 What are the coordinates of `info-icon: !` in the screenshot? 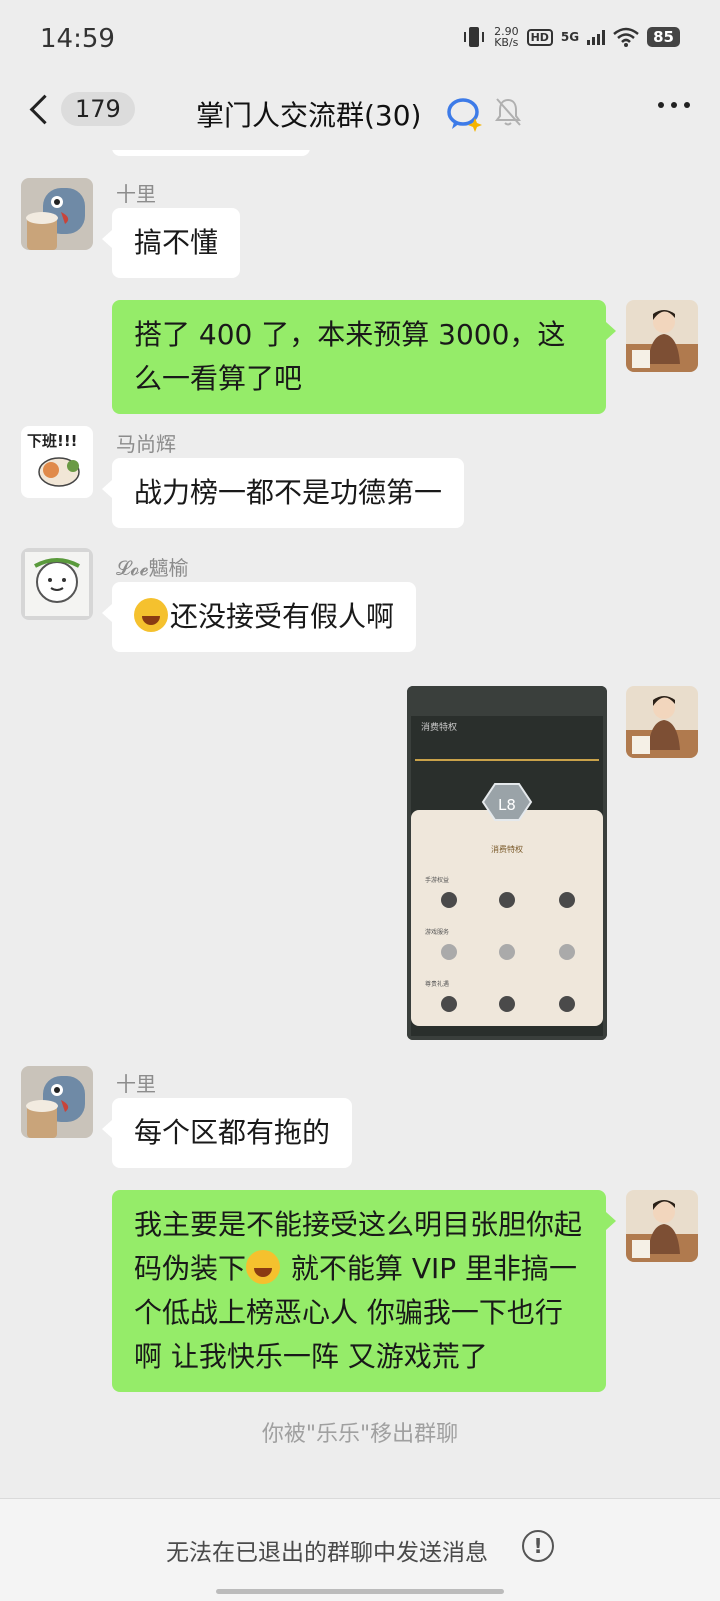 It's located at (538, 1546).